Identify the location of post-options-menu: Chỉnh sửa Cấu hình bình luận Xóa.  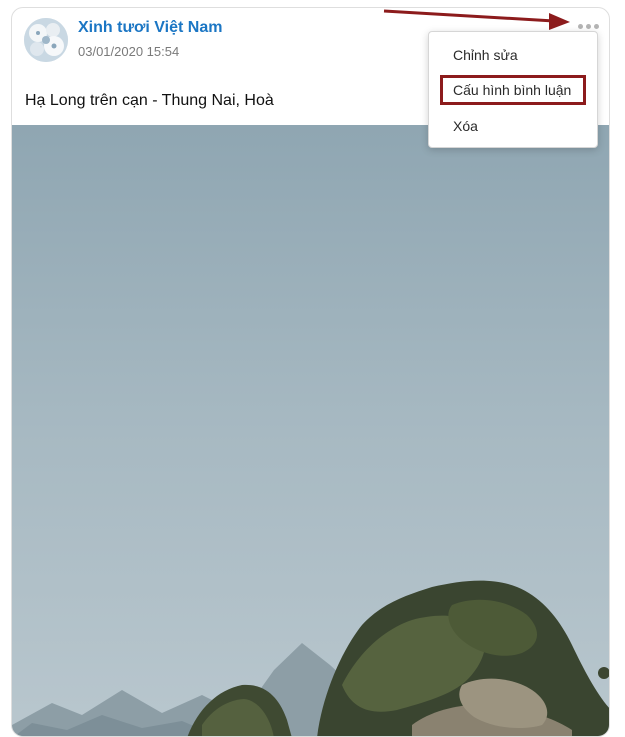
(513, 89).